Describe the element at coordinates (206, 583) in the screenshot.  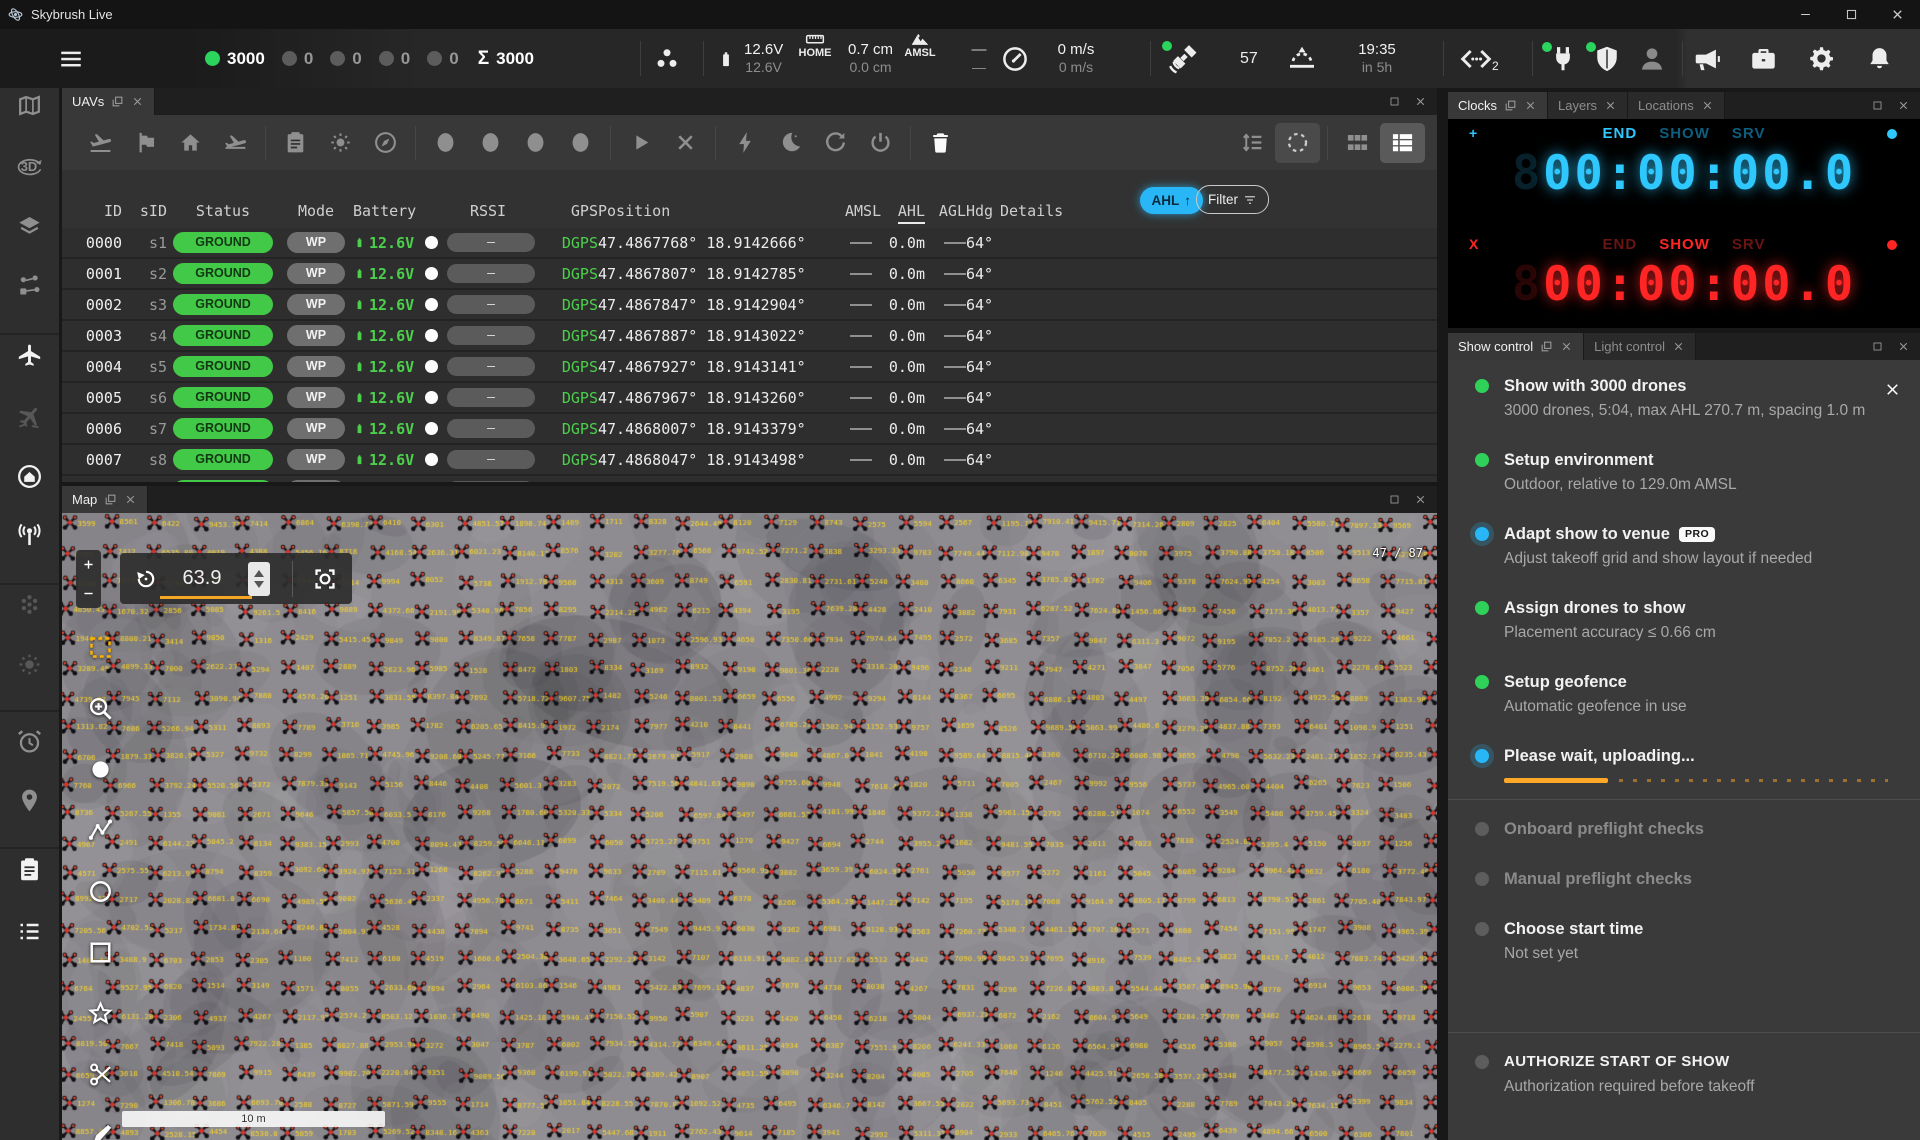
I see `rotation-value: 63.9` at that location.